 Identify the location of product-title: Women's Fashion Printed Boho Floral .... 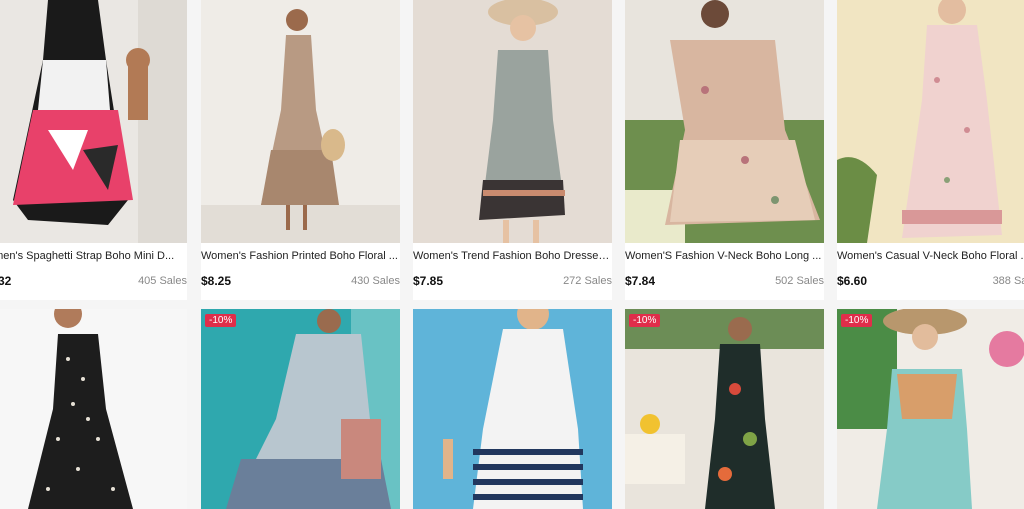
(300, 256).